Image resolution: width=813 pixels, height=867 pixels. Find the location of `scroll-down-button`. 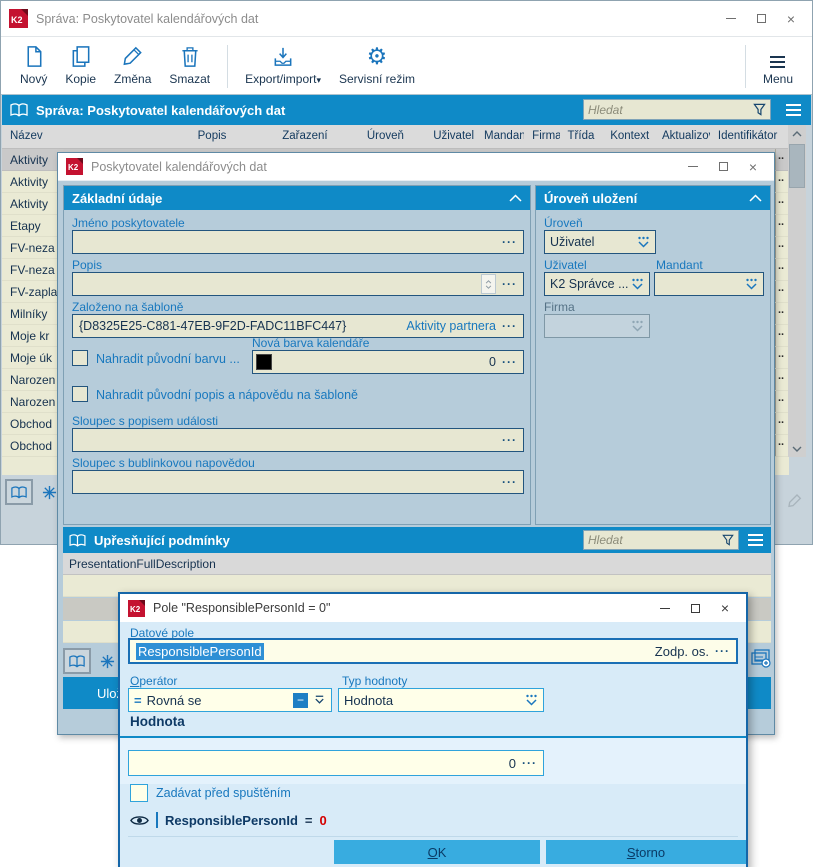

scroll-down-button is located at coordinates (797, 448).